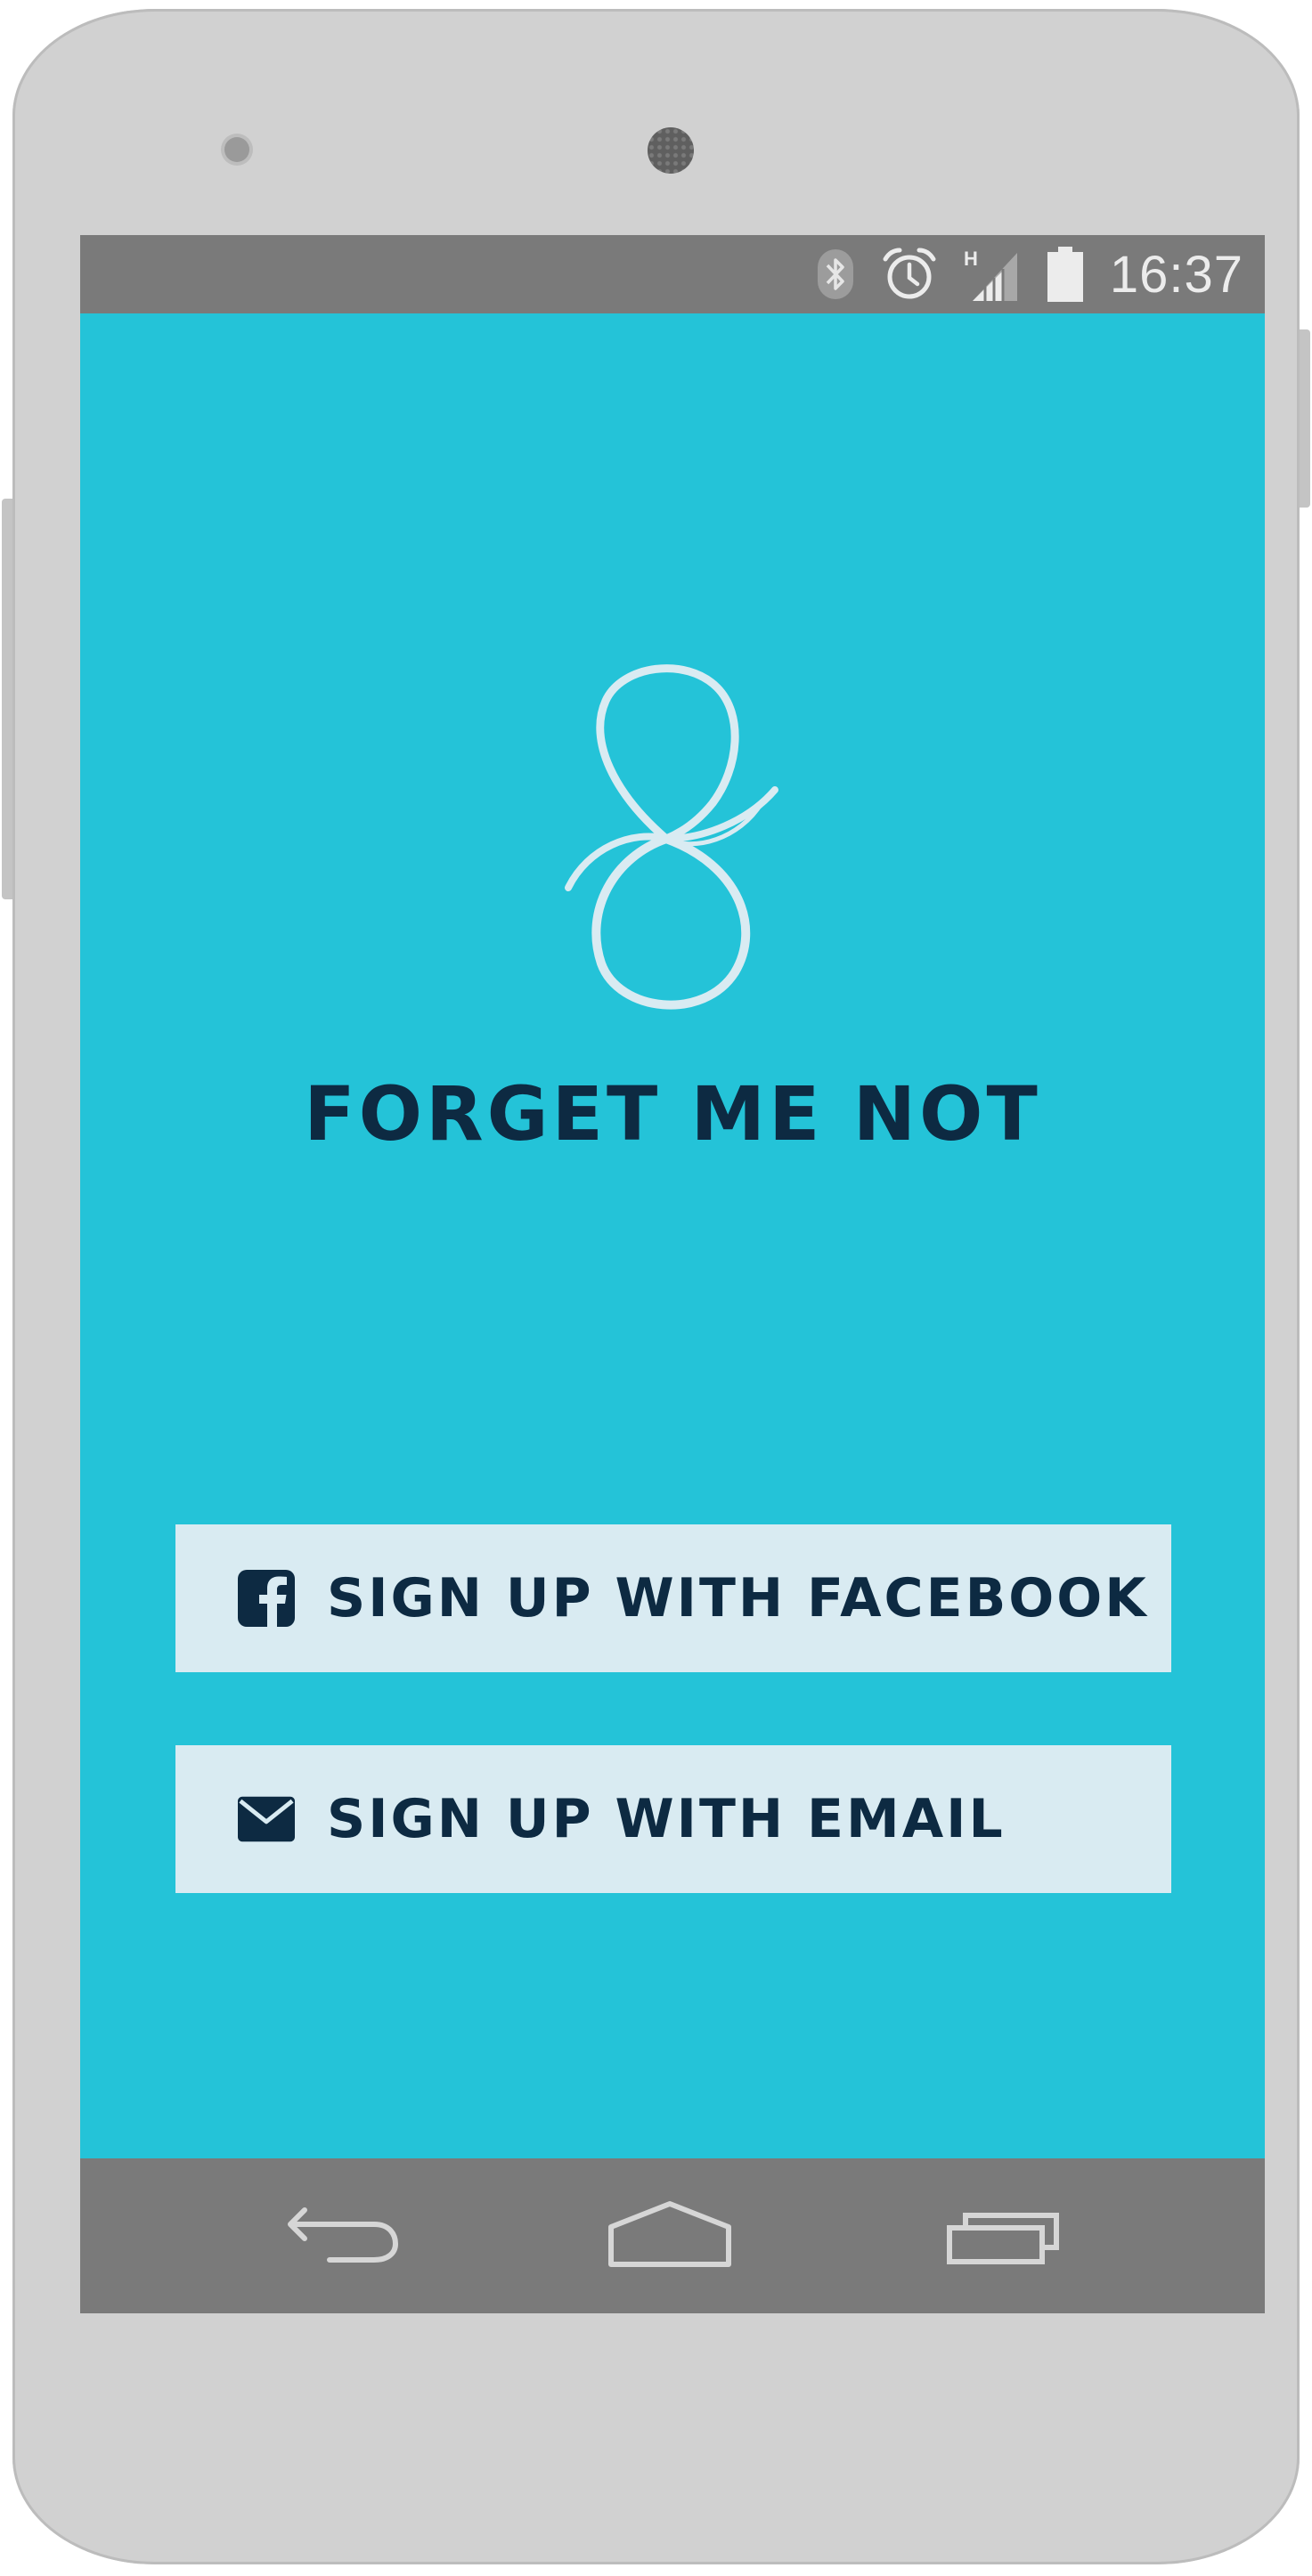  Describe the element at coordinates (1030, 274) in the screenshot. I see `status-icons: H 16:37` at that location.